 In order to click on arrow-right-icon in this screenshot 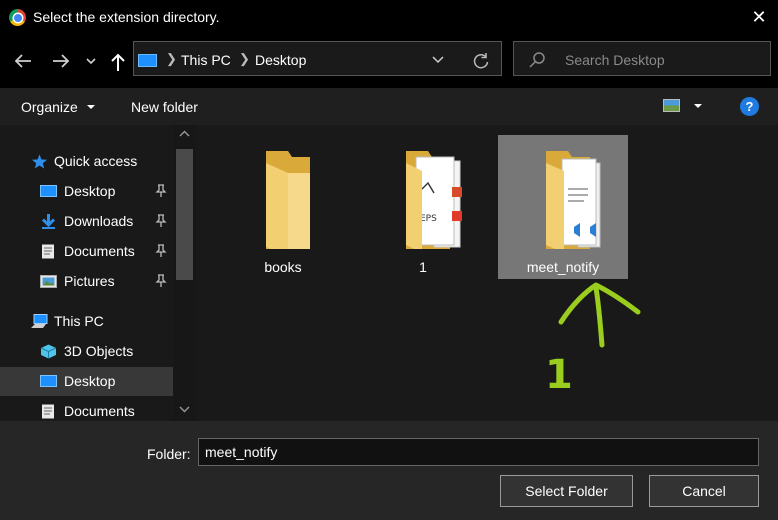, I will do `click(61, 61)`.